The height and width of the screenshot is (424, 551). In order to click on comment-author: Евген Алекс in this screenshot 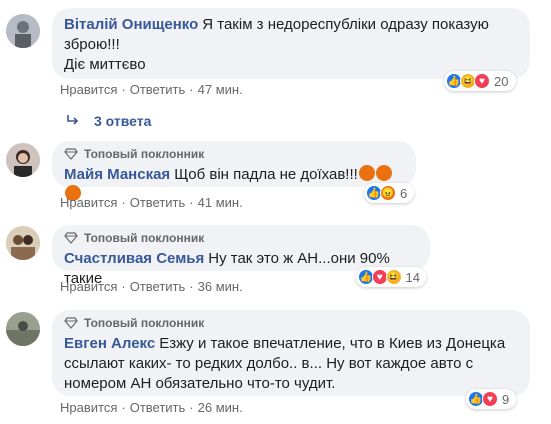, I will do `click(109, 343)`.